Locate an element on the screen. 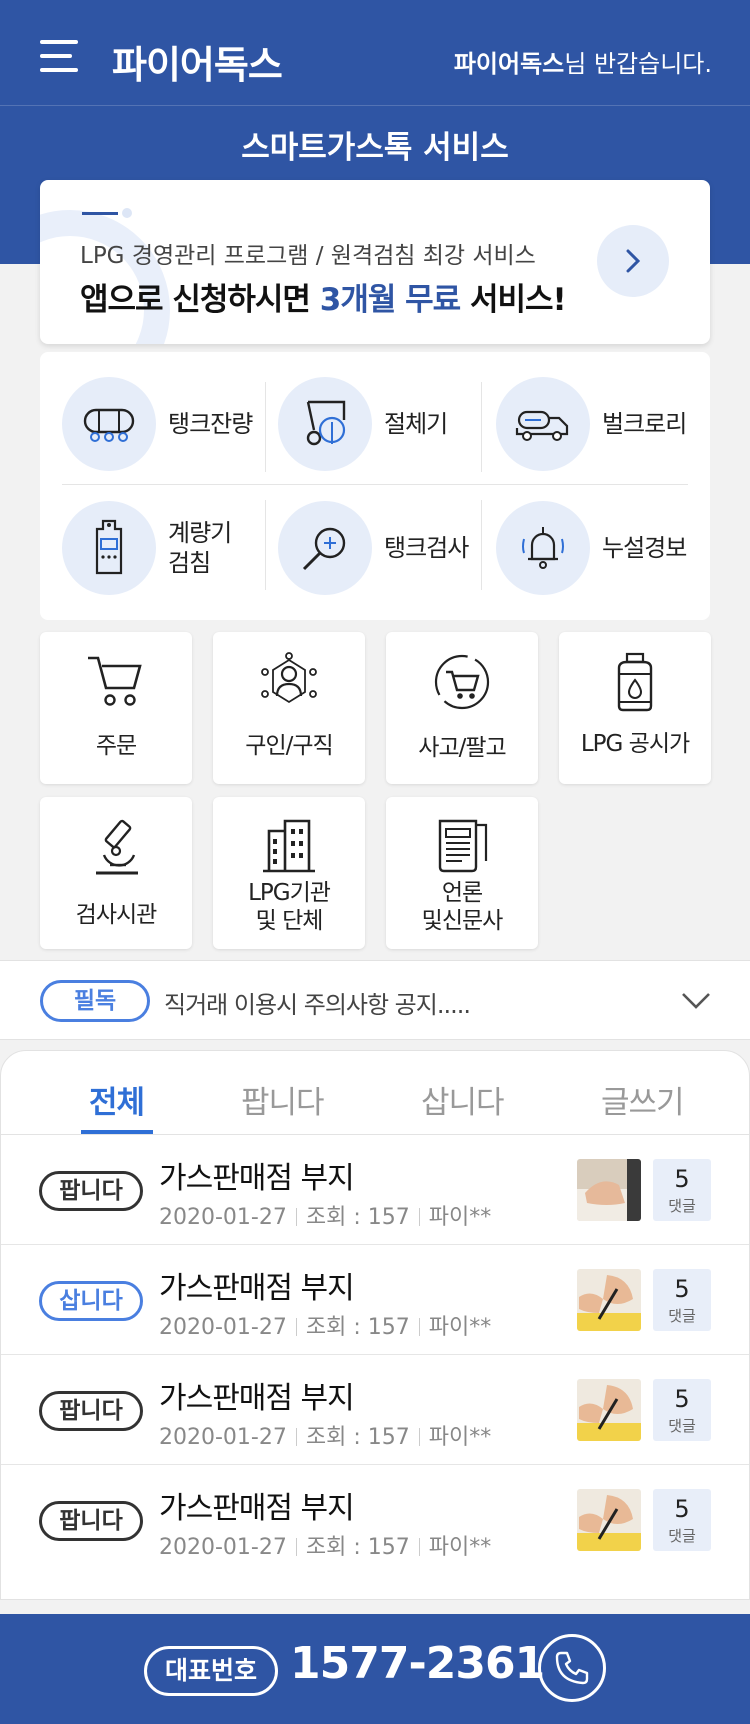  microscope-icon is located at coordinates (117, 847).